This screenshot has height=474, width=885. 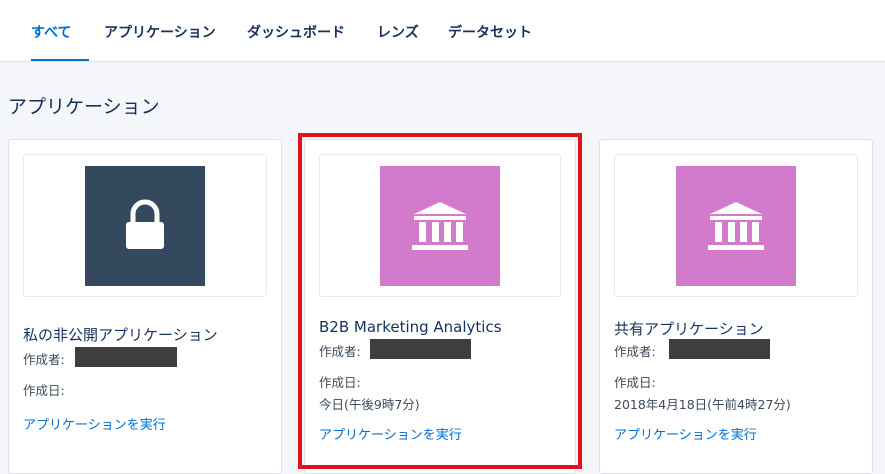 I want to click on tab-bar: すべて アプリケーション ダッシュボード レンズ データセット, so click(x=442, y=31).